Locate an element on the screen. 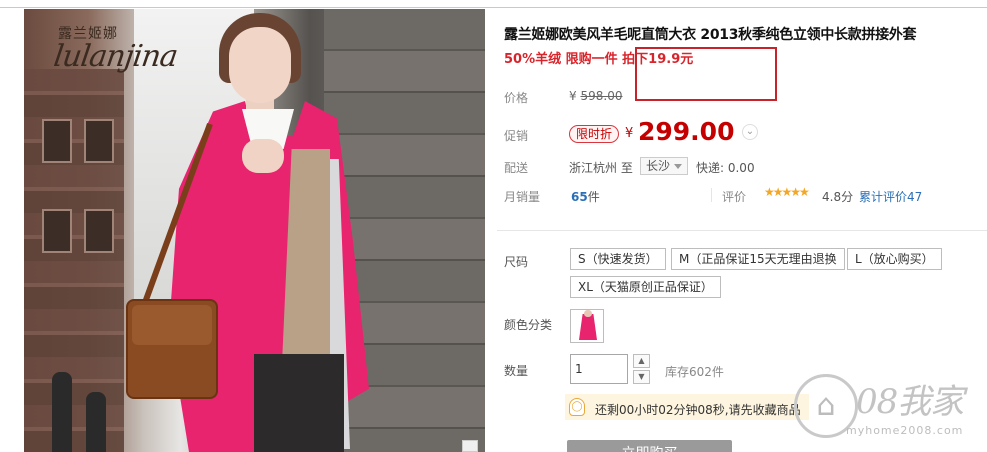  promo-label: 促销 is located at coordinates (516, 136).